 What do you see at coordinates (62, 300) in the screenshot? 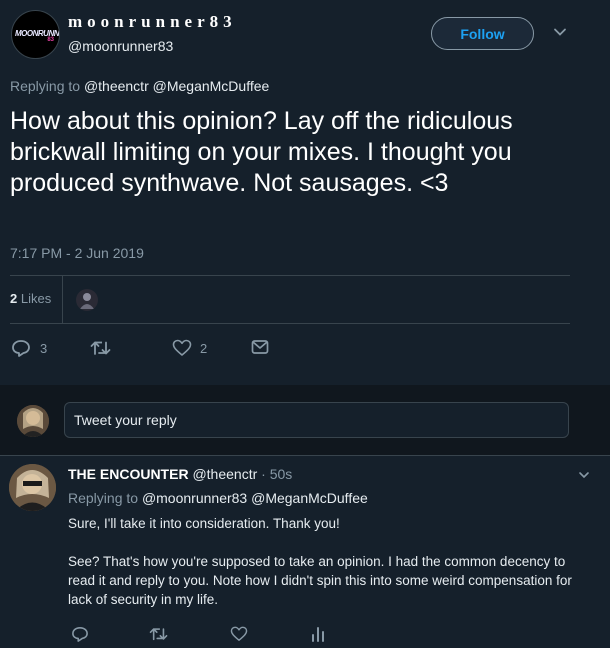
I see `likes-separator` at bounding box center [62, 300].